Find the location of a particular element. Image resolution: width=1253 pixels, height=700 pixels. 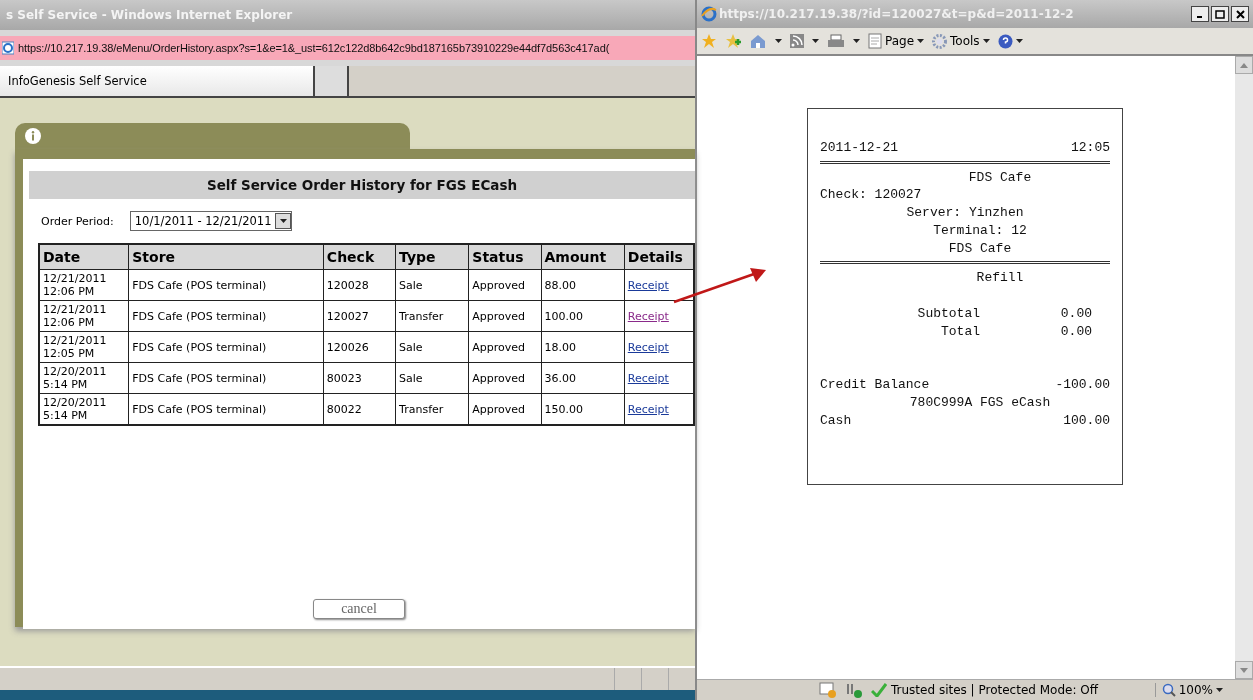

cancel-button: cancel is located at coordinates (359, 609).